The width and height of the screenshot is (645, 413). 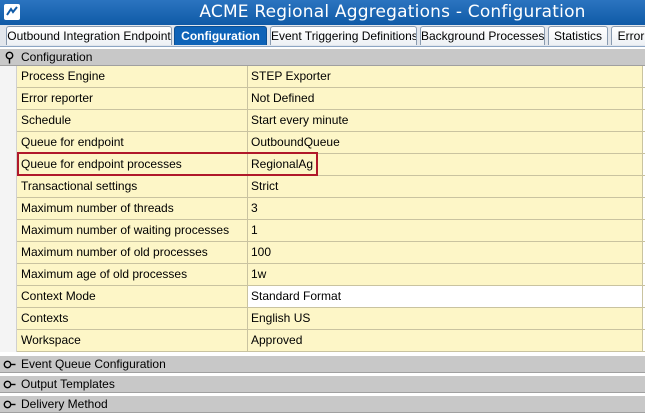 I want to click on tab-configuration: Configuration, so click(x=220, y=35).